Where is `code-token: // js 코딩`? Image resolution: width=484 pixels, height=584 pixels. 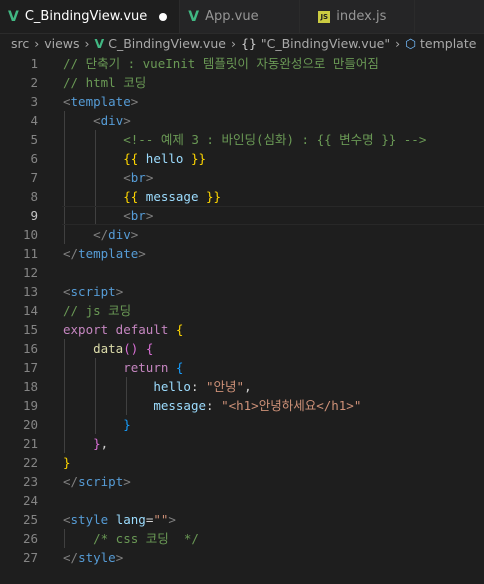
code-token: // js 코딩 is located at coordinates (97, 310).